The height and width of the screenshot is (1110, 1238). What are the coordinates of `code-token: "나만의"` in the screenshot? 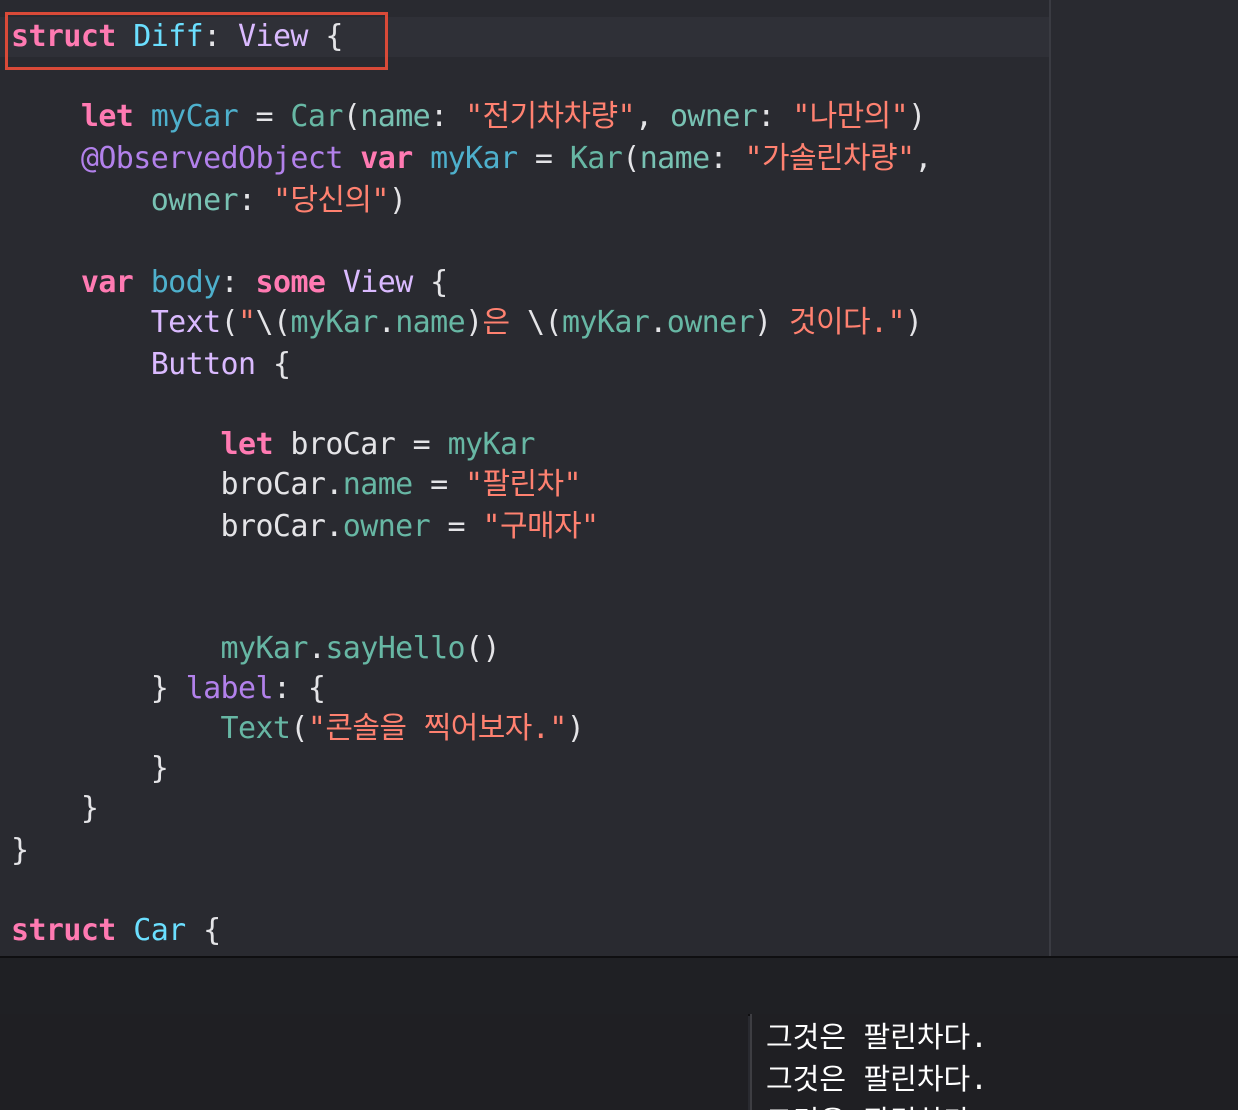 It's located at (850, 116).